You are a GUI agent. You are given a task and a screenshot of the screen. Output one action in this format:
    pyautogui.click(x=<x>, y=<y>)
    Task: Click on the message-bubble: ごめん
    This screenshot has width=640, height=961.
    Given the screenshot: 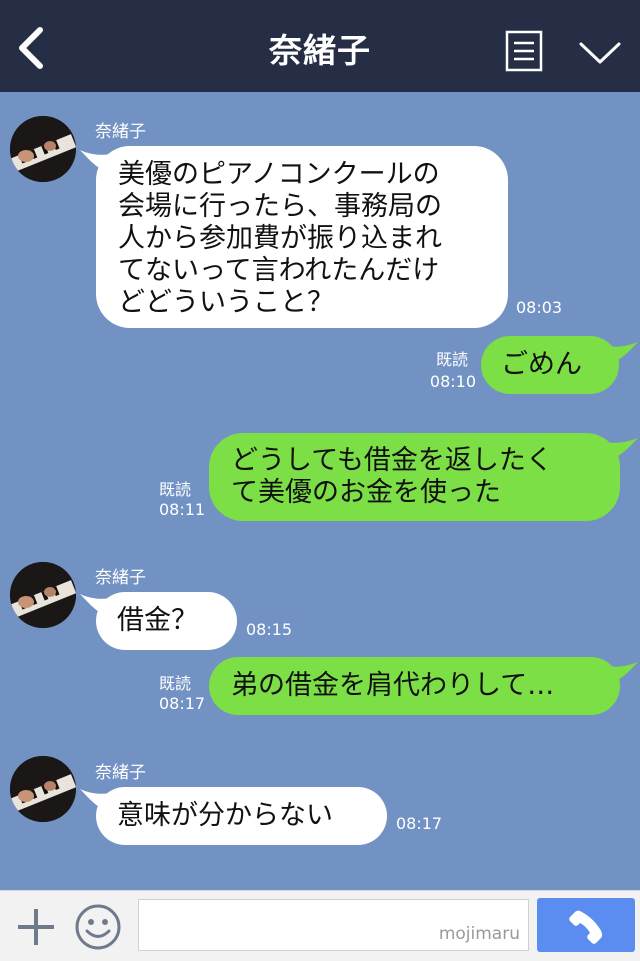 What is the action you would take?
    pyautogui.click(x=550, y=365)
    